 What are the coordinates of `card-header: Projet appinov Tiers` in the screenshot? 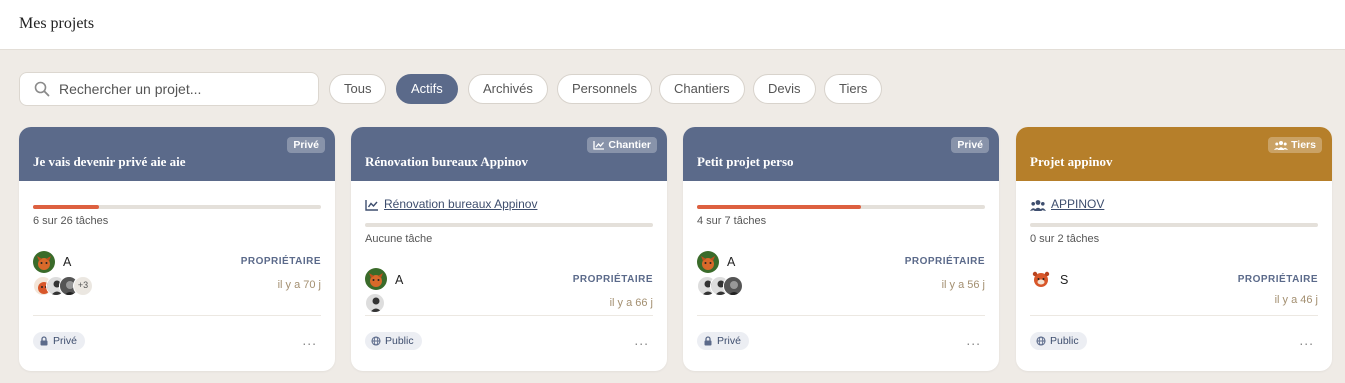 It's located at (1174, 154).